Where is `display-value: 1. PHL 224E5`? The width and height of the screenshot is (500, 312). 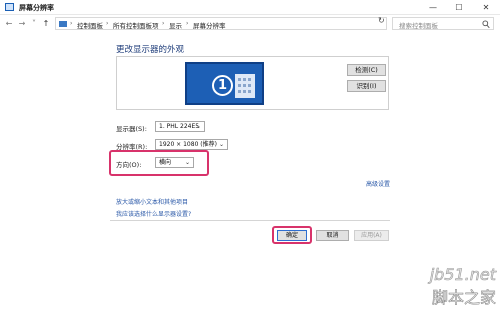 display-value: 1. PHL 224E5 is located at coordinates (179, 126).